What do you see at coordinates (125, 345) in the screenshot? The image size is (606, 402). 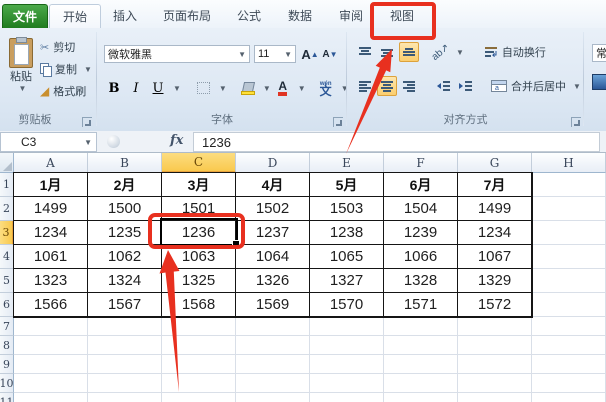 I see `cell-B8` at bounding box center [125, 345].